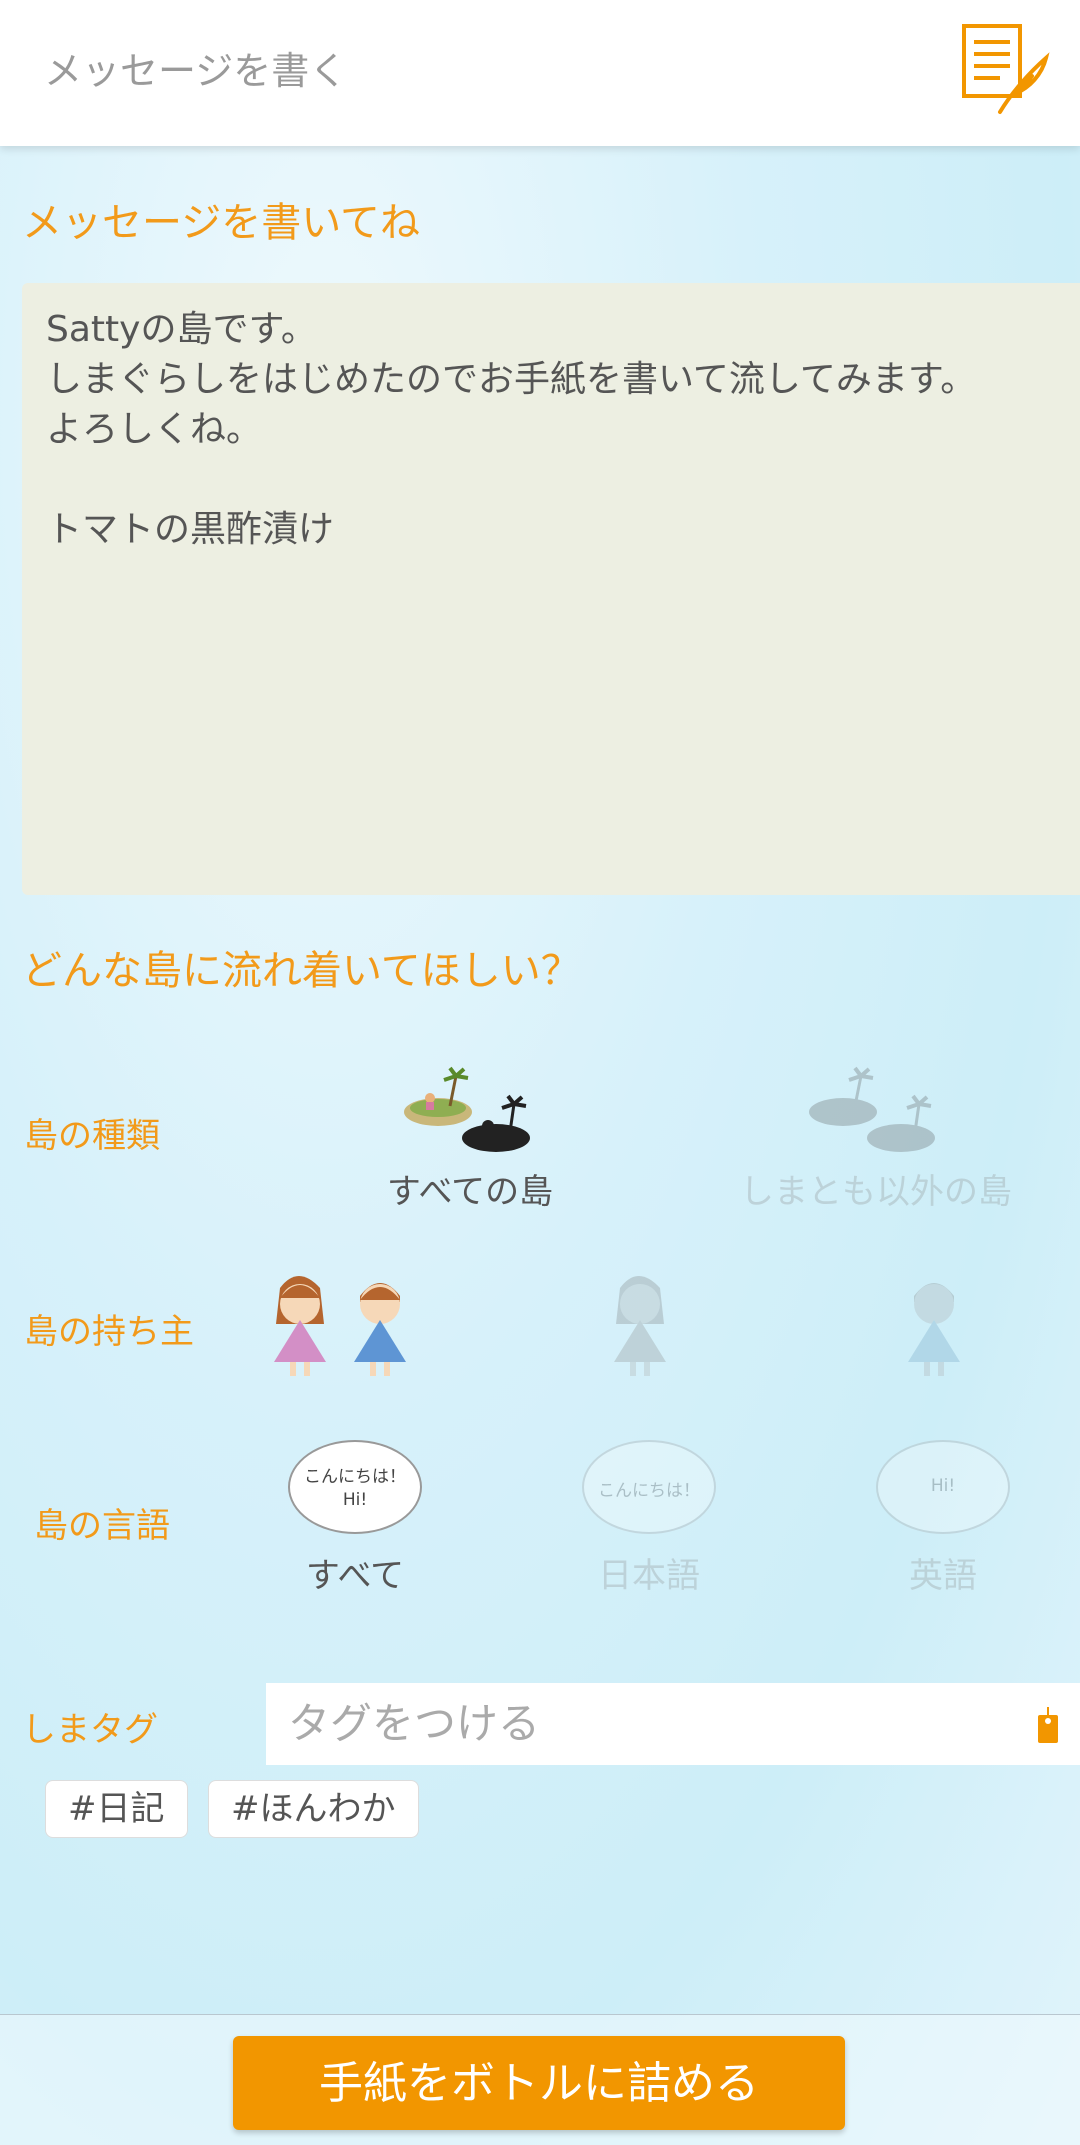 The height and width of the screenshot is (2145, 1080). Describe the element at coordinates (102, 1526) in the screenshot. I see `island-language-label: 島の言語` at that location.